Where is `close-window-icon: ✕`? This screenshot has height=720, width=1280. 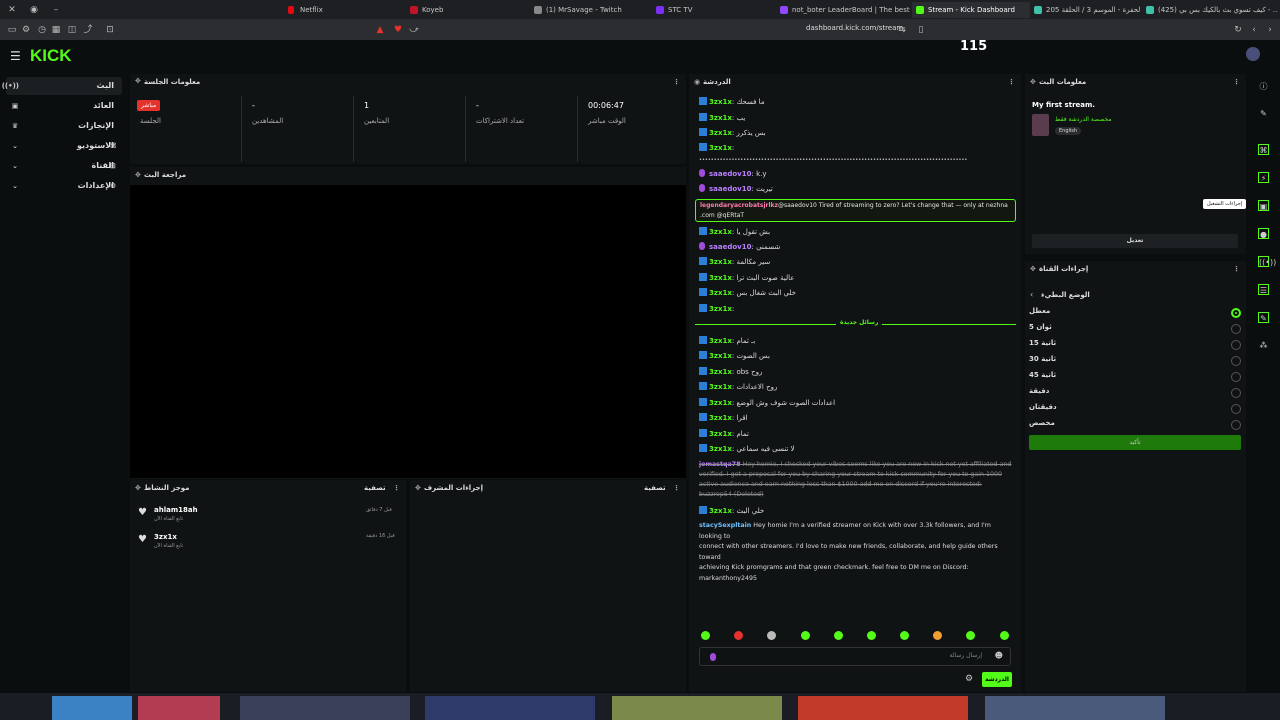 close-window-icon: ✕ is located at coordinates (12, 10).